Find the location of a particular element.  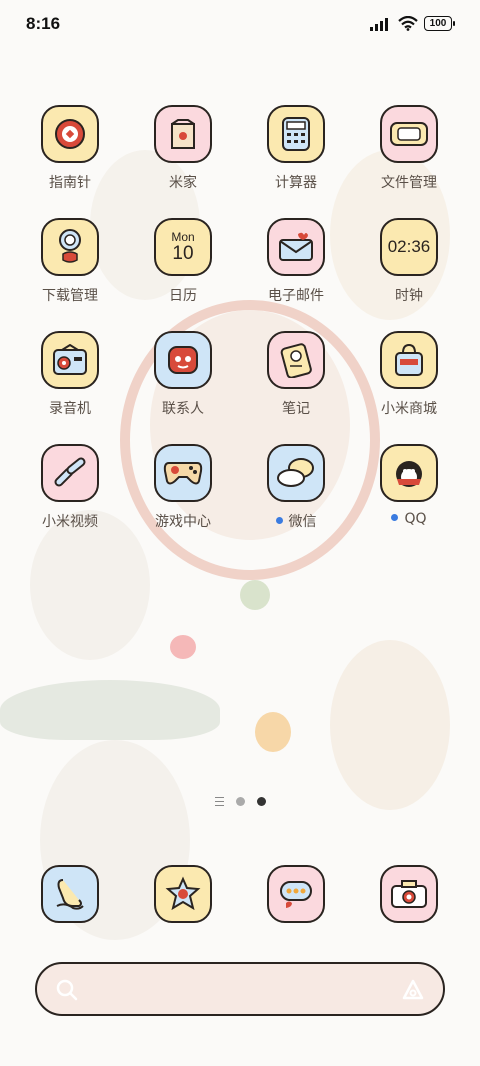

app-mi-store: 小米商城 is located at coordinates (409, 374).